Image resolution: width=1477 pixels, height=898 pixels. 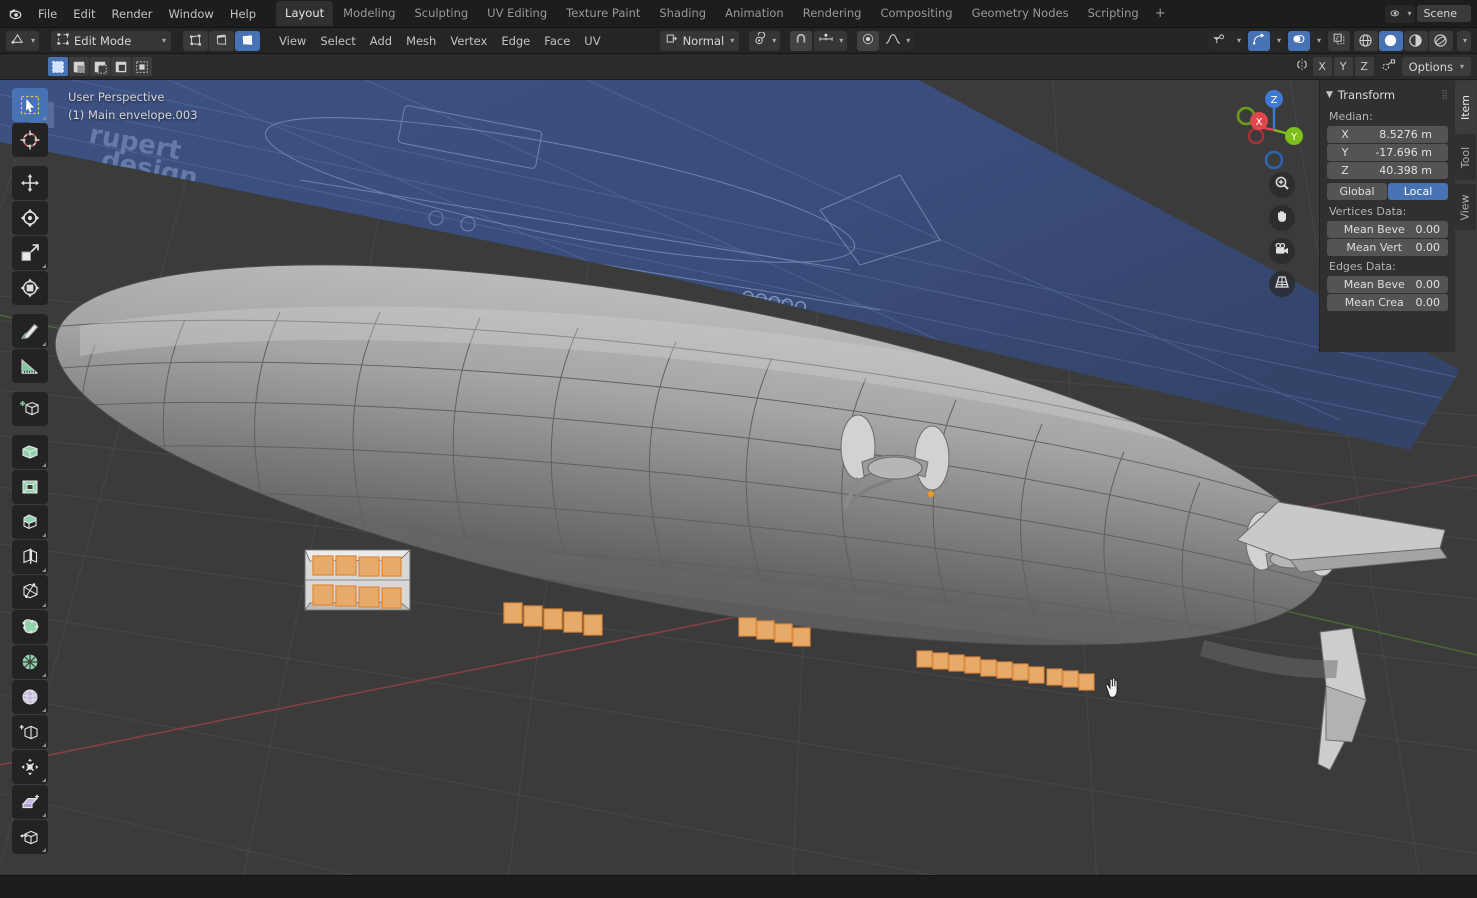 I want to click on edges-data-mean-beve: Mean Beve 0.00, so click(x=1387, y=284).